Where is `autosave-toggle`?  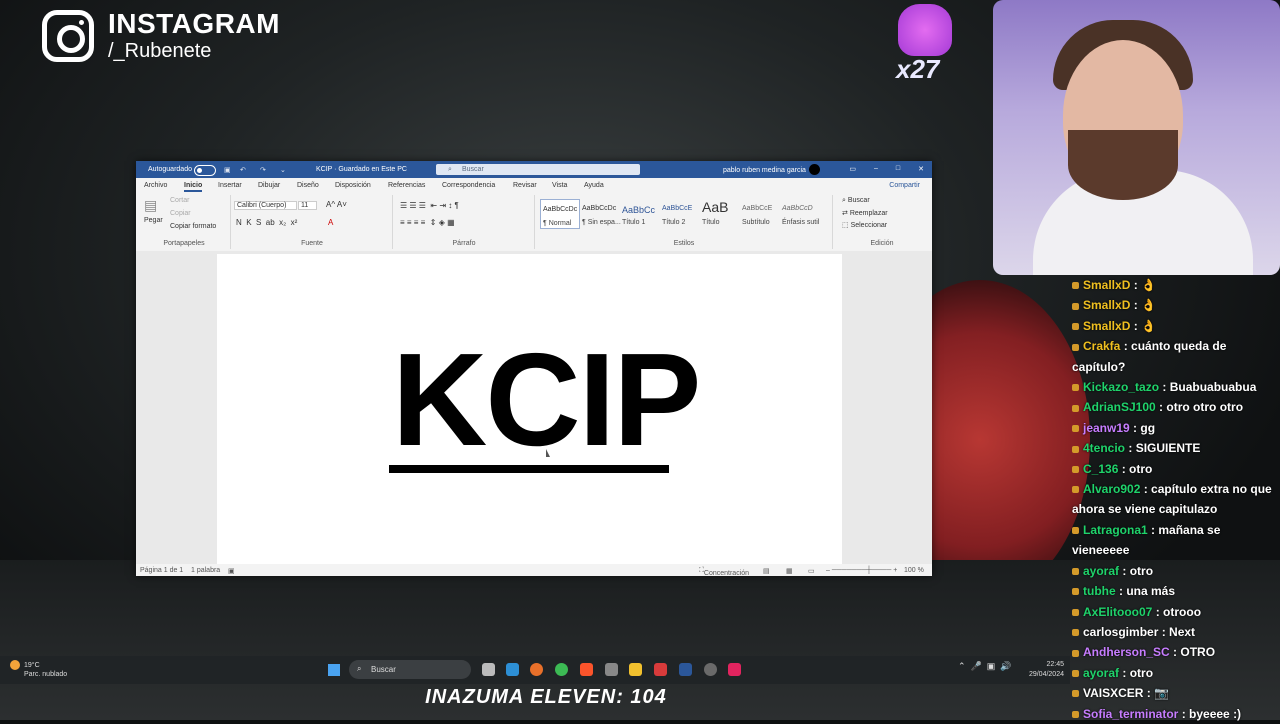 autosave-toggle is located at coordinates (205, 170).